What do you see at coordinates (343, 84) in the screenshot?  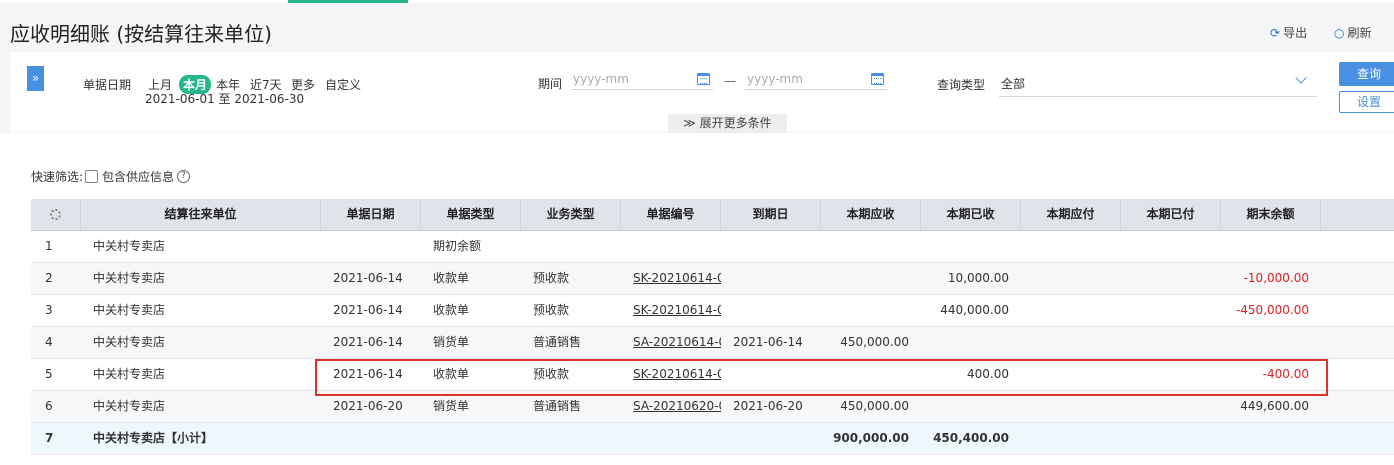 I see `date-option-custom: 自定义` at bounding box center [343, 84].